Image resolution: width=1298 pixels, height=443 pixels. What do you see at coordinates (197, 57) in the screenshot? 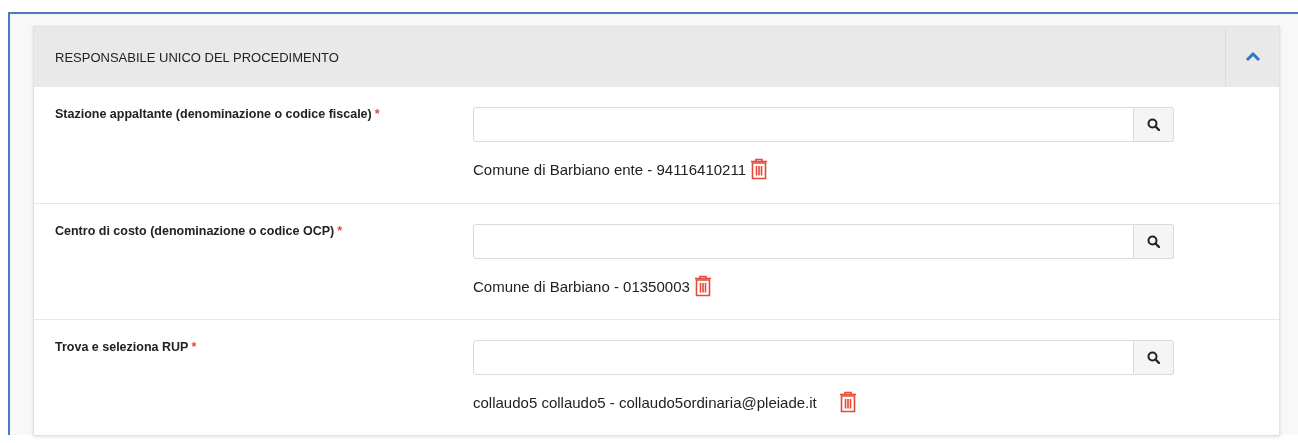
I see `panel-title: RESPONSABILE UNICO DEL PROCEDIMENTO` at bounding box center [197, 57].